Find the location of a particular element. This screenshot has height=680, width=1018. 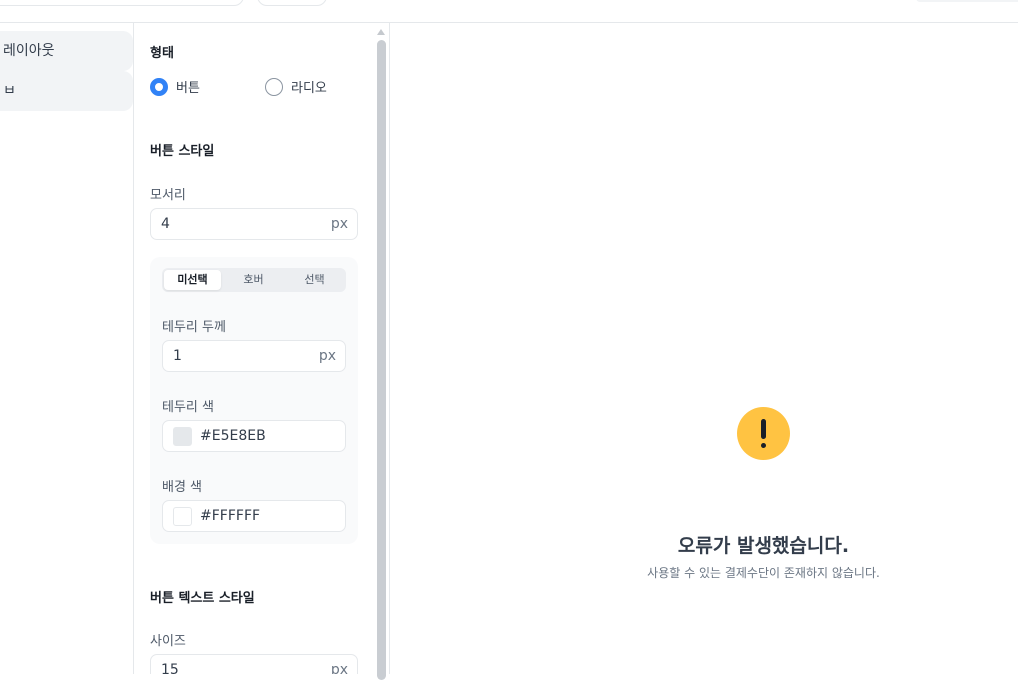

border-color-input: #E5E8EB is located at coordinates (254, 436).